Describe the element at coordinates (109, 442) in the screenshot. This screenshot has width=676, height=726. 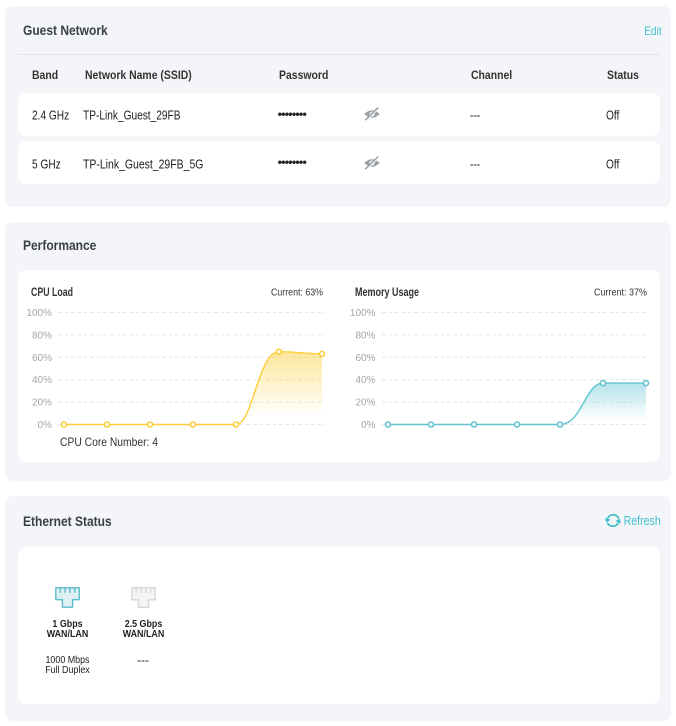
I see `svg-text: CPU Core Number: 4` at that location.